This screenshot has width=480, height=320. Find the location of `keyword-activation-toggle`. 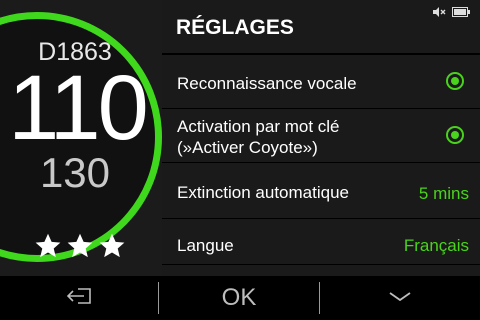

keyword-activation-toggle is located at coordinates (455, 135).